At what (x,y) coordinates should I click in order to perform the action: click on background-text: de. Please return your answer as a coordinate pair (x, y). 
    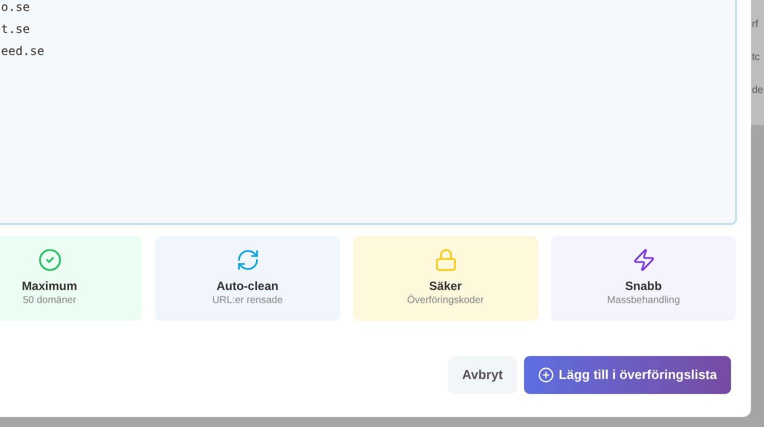
    Looking at the image, I should click on (757, 91).